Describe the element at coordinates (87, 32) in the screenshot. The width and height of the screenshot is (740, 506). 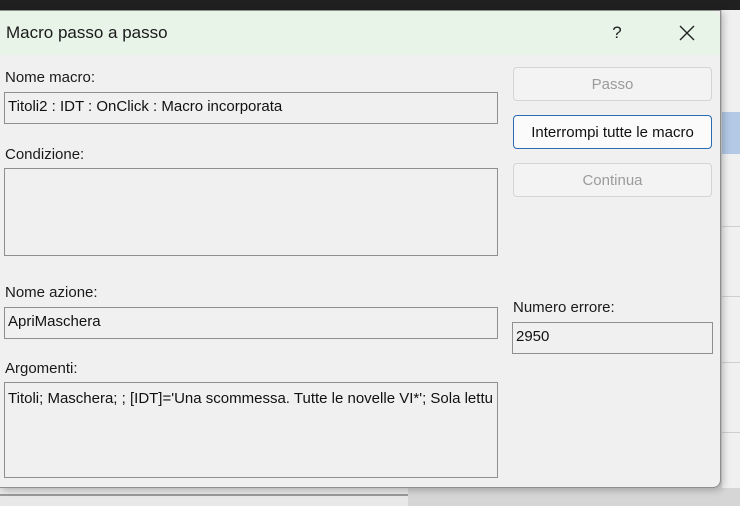
I see `dialog-title: Macro passo a passo` at that location.